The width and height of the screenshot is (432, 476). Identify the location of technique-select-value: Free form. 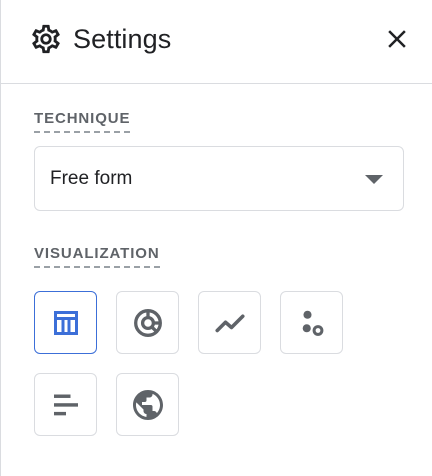
(91, 178).